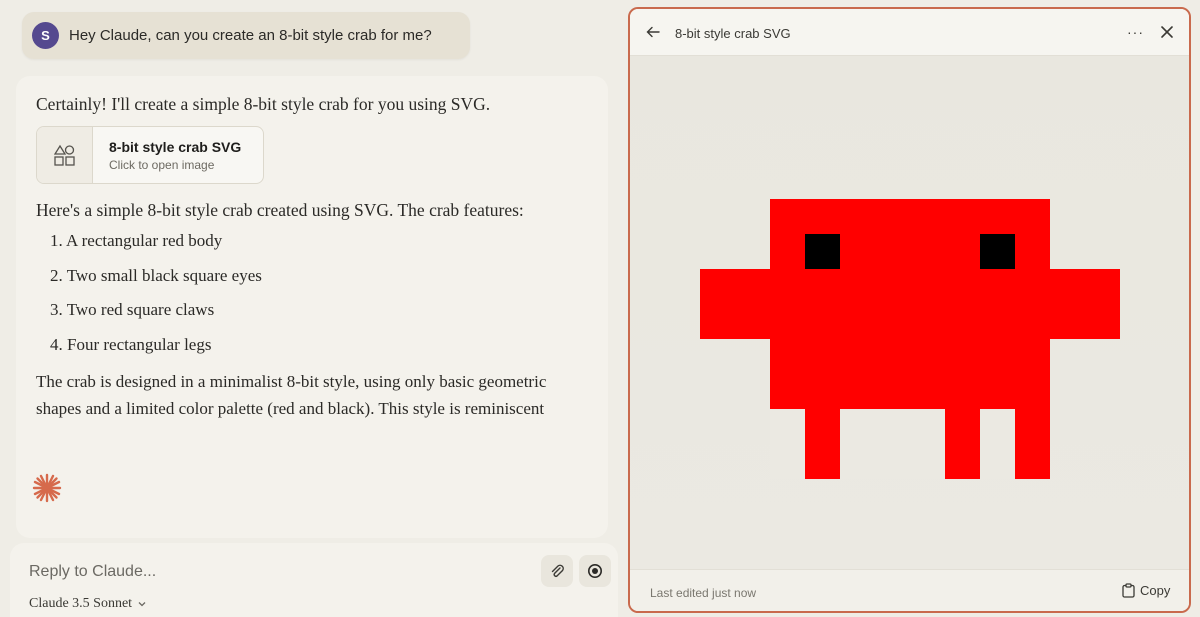 The height and width of the screenshot is (617, 1200). Describe the element at coordinates (136, 240) in the screenshot. I see `list-item: 1. A rectangular red body` at that location.